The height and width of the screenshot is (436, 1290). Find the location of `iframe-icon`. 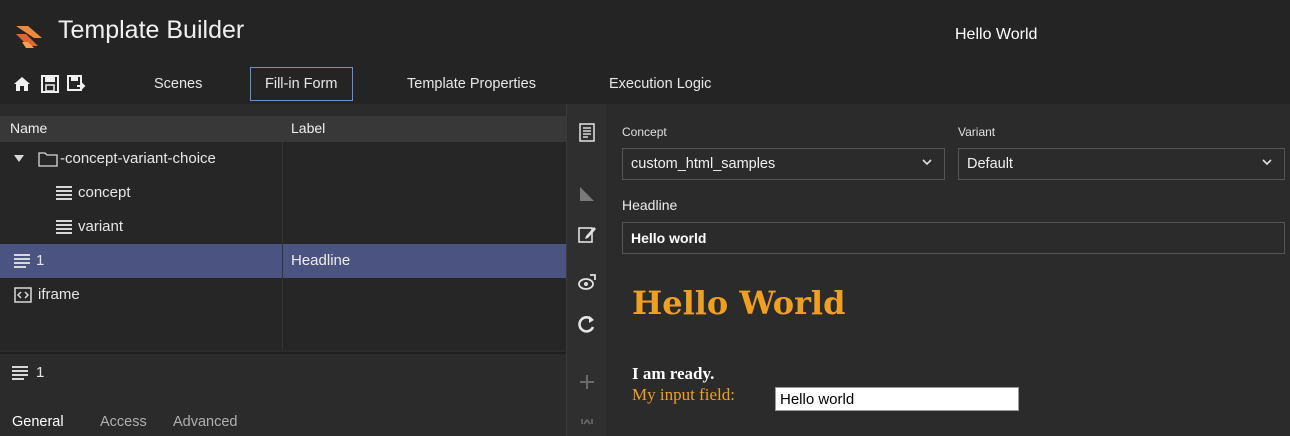

iframe-icon is located at coordinates (23, 295).